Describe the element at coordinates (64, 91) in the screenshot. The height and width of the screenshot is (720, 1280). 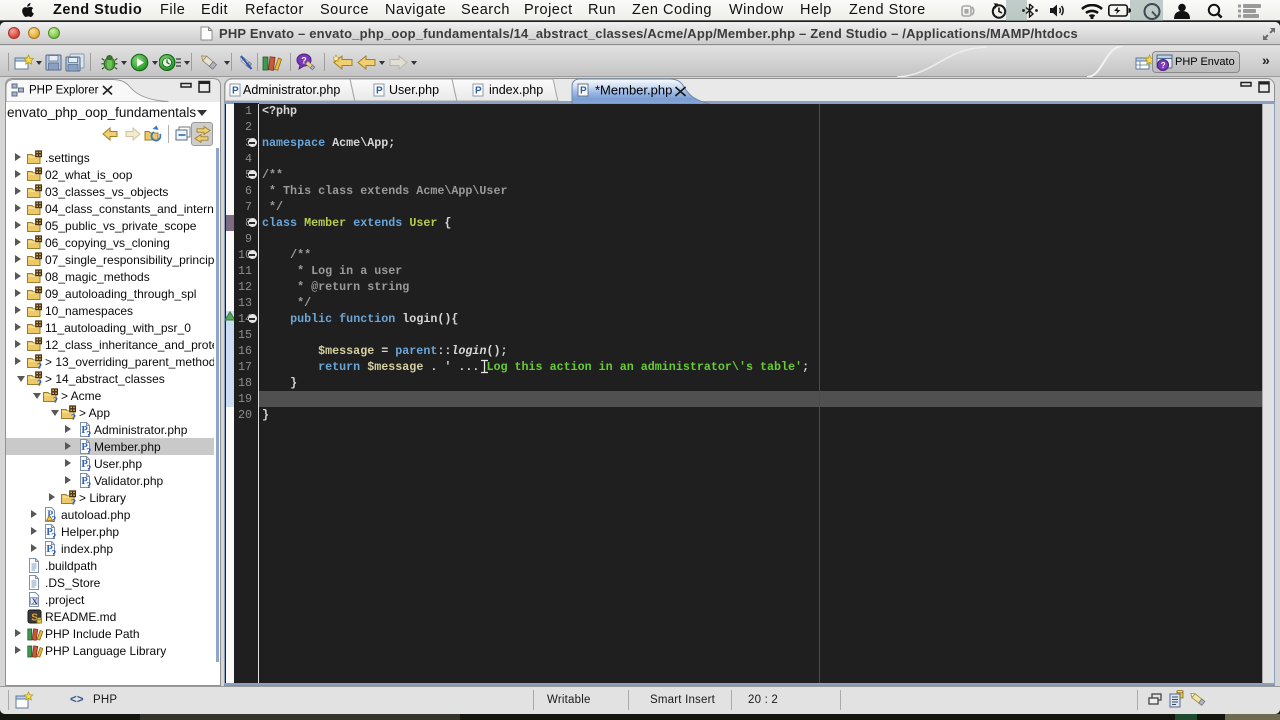
I see `svg-text: PHP Explorer` at that location.